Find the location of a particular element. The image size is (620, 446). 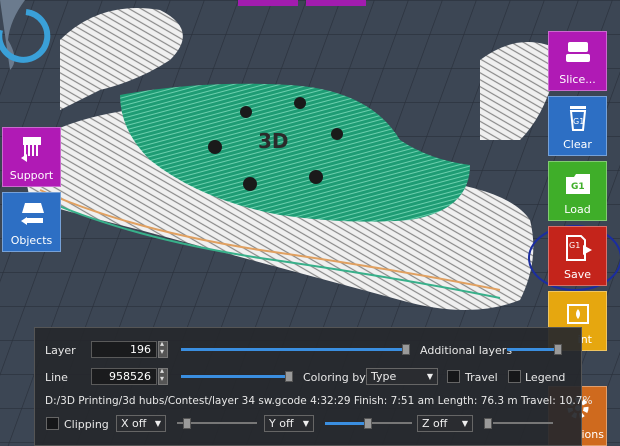

z-clip-slider-track is located at coordinates (523, 423).